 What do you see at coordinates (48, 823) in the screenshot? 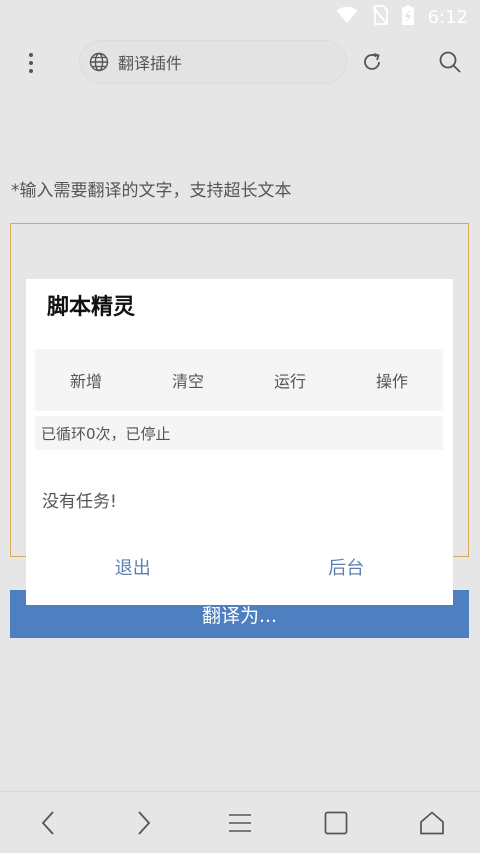
I see `back-icon` at bounding box center [48, 823].